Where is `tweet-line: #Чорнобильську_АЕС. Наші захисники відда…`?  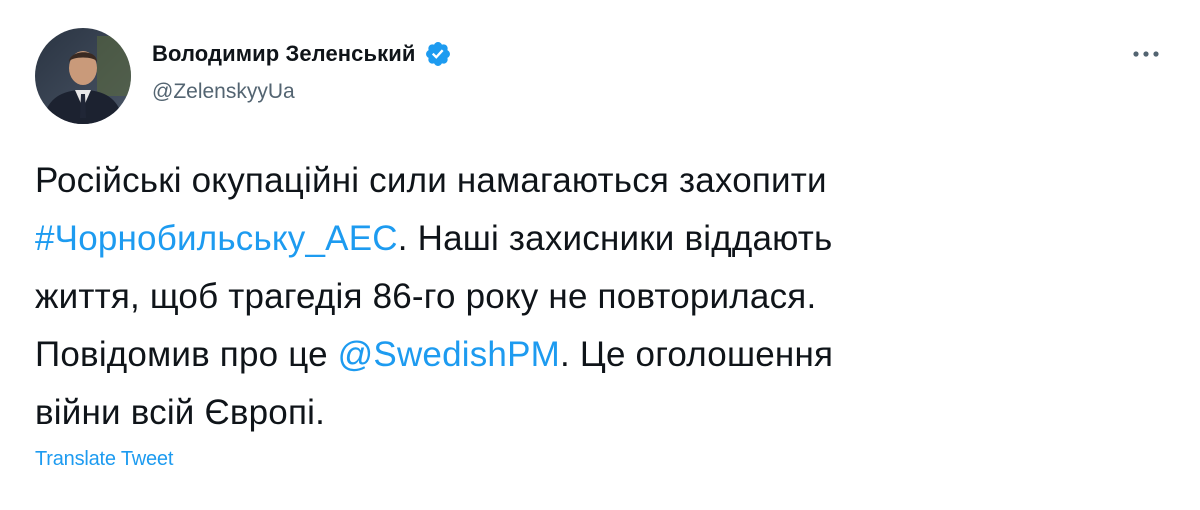 tweet-line: #Чорнобильську_АЕС. Наші захисники відда… is located at coordinates (590, 239).